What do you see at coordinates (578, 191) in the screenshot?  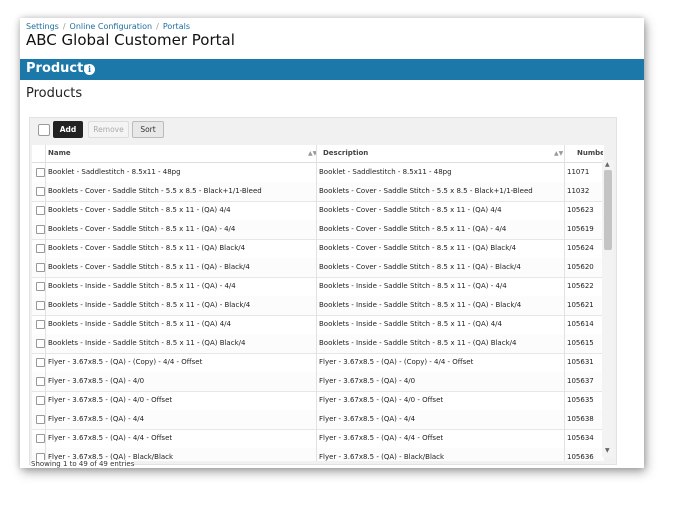 I see `cell-number: 11032` at bounding box center [578, 191].